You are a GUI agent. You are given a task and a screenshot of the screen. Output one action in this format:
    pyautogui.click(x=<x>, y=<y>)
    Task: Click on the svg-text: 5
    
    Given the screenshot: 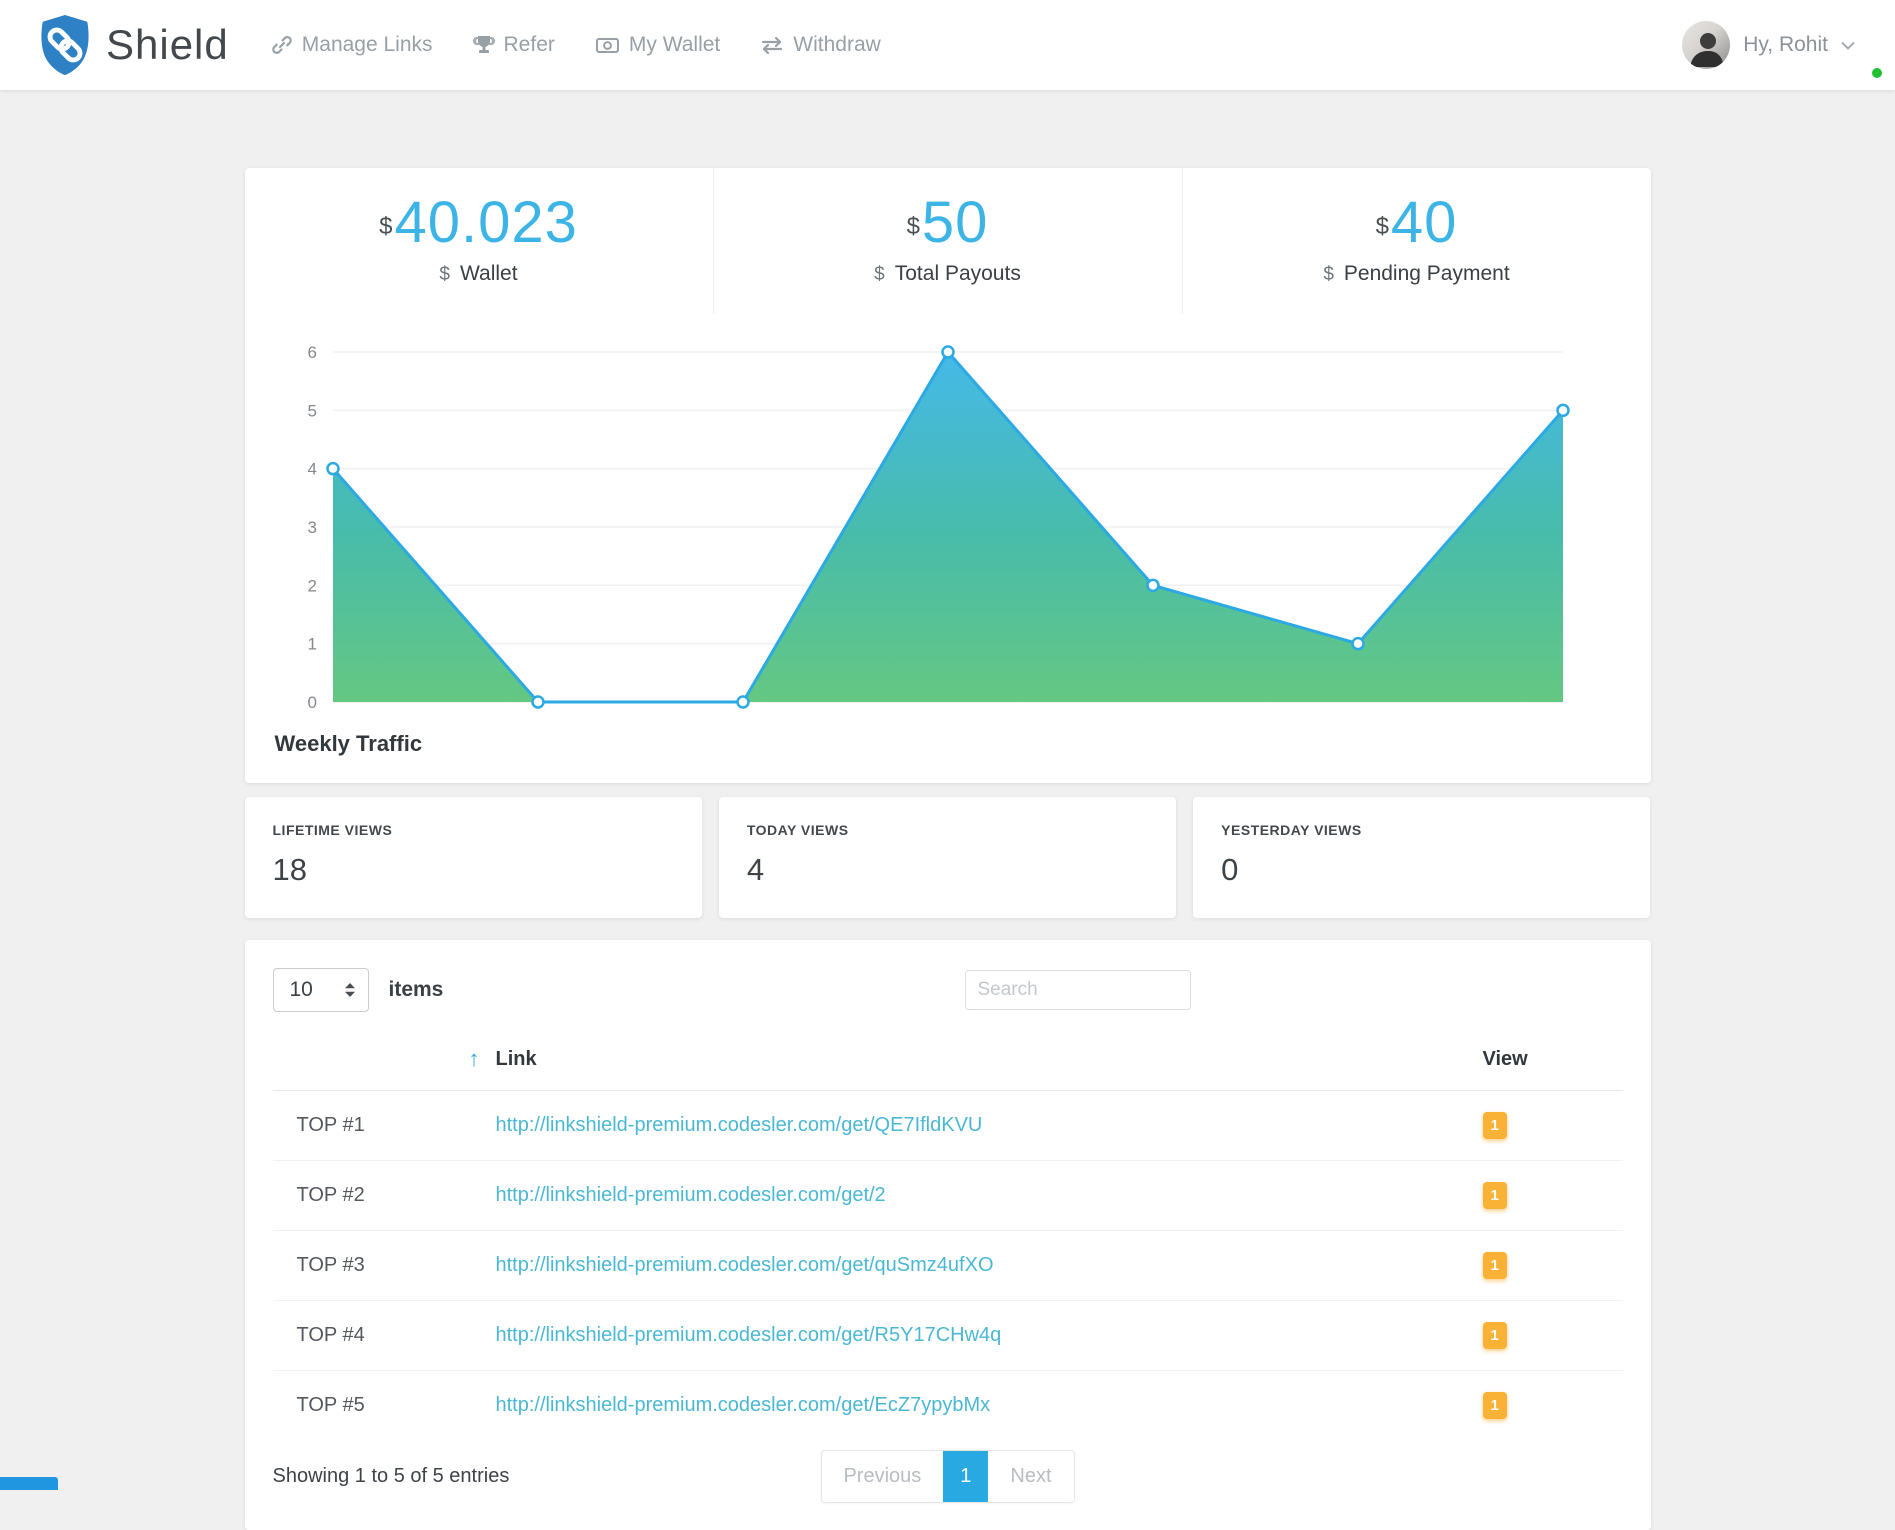 What is the action you would take?
    pyautogui.click(x=311, y=410)
    